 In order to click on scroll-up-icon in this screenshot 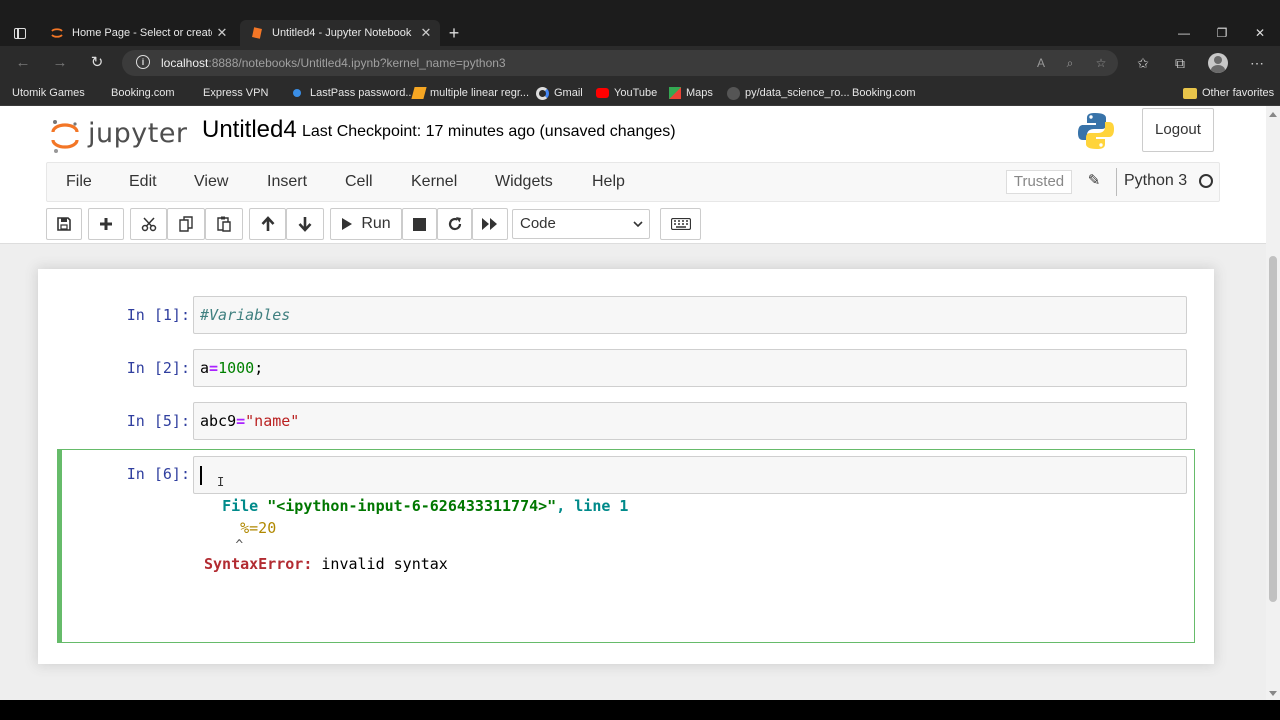, I will do `click(1273, 114)`.